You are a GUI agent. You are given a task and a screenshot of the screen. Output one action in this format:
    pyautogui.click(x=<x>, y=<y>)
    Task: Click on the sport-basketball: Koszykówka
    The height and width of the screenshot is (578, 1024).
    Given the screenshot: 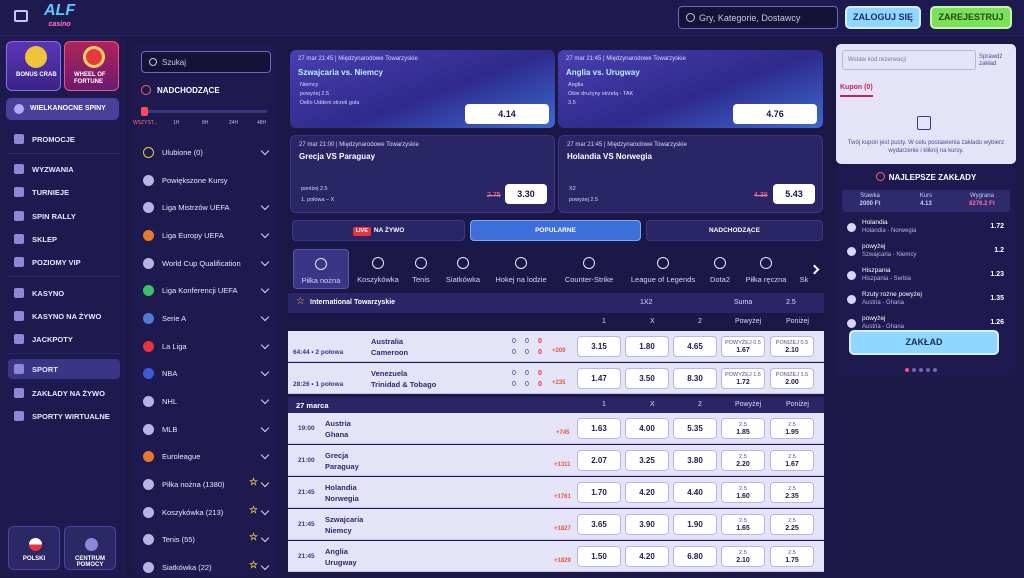 What is the action you would take?
    pyautogui.click(x=378, y=269)
    